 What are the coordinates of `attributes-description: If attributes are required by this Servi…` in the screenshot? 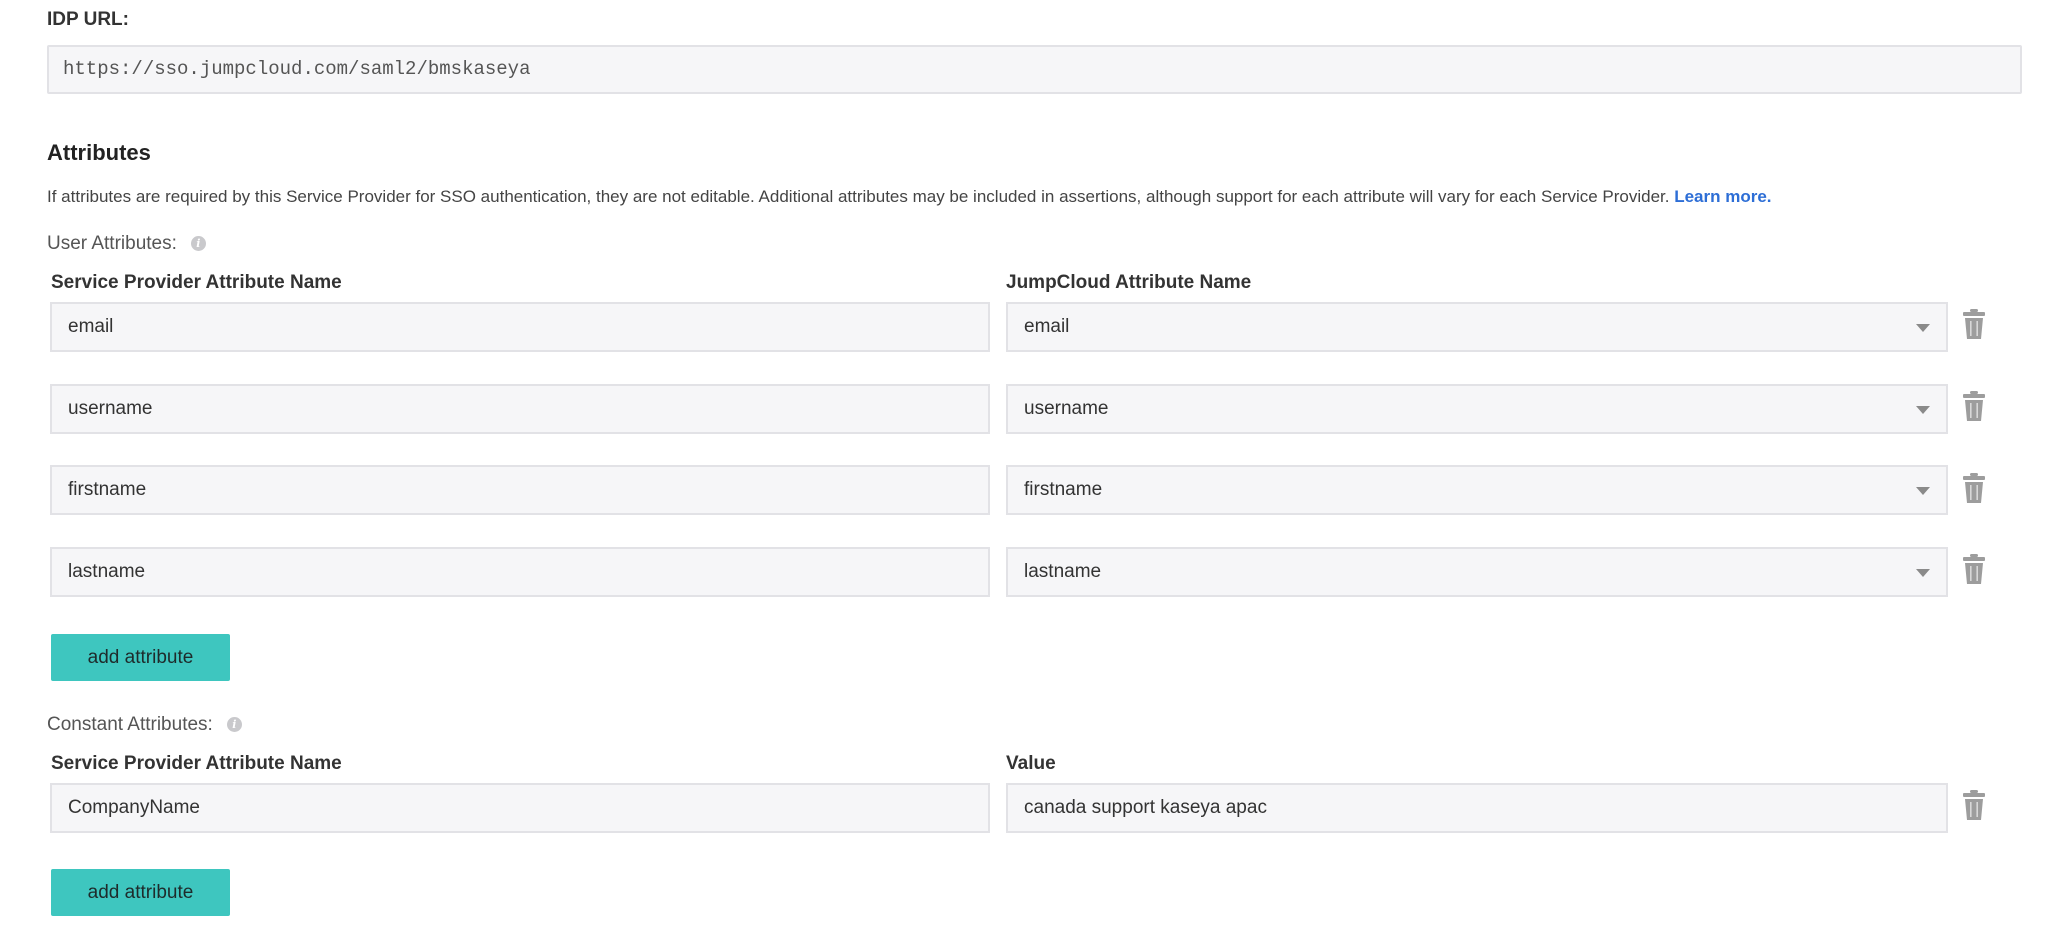 It's located at (909, 197).